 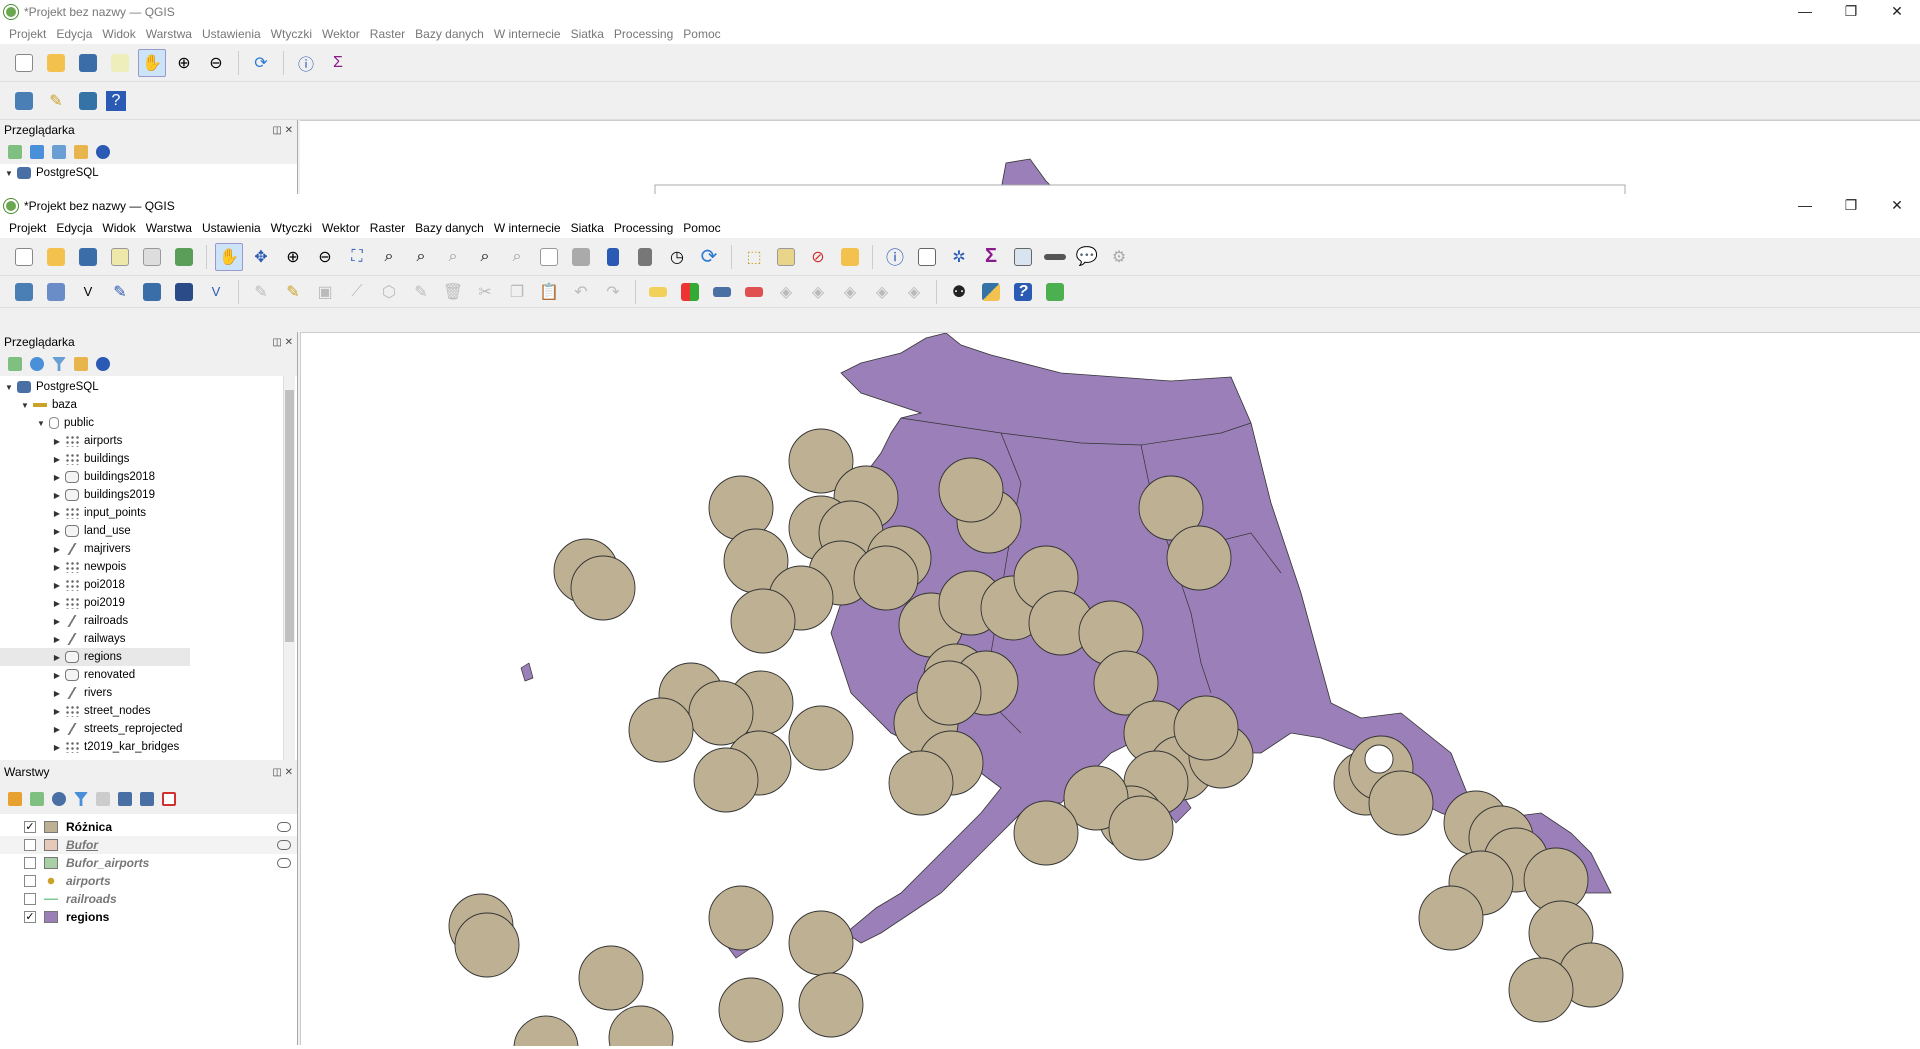 I want to click on pan-icon: ✋, so click(x=152, y=62).